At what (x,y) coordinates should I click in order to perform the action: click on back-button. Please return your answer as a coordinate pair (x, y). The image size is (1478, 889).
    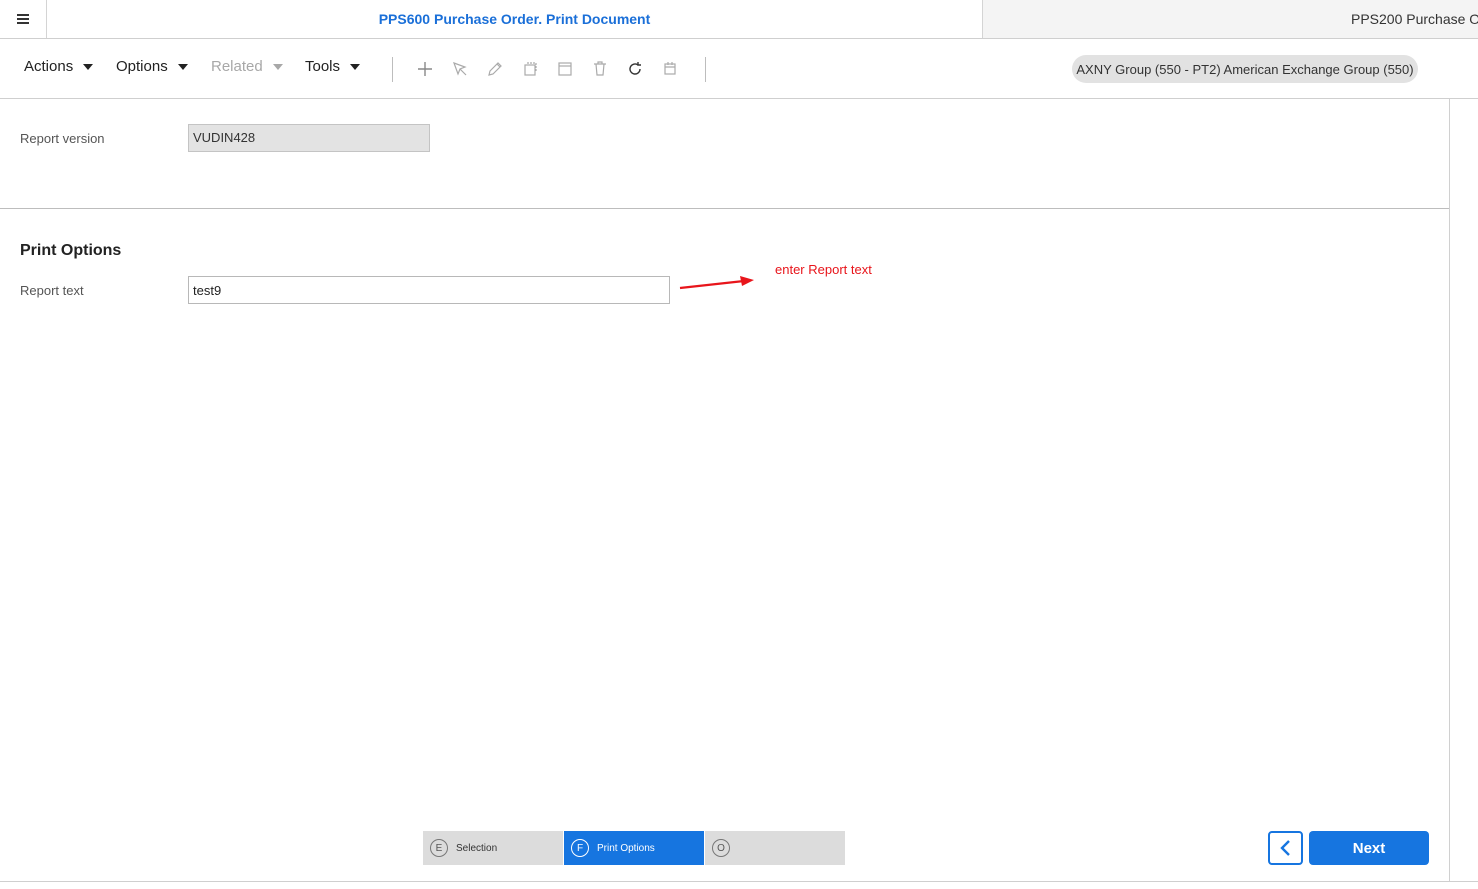
    Looking at the image, I should click on (1285, 848).